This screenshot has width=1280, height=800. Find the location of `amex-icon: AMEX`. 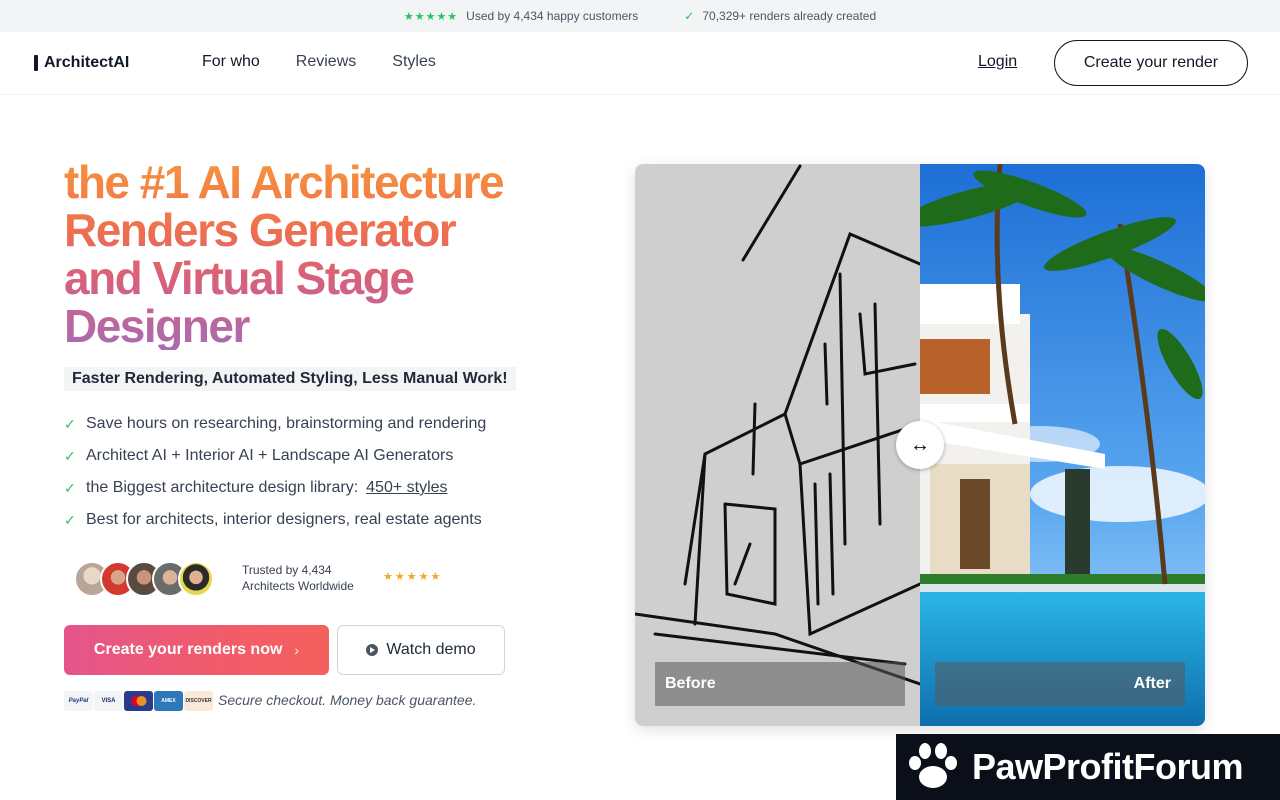

amex-icon: AMEX is located at coordinates (168, 701).